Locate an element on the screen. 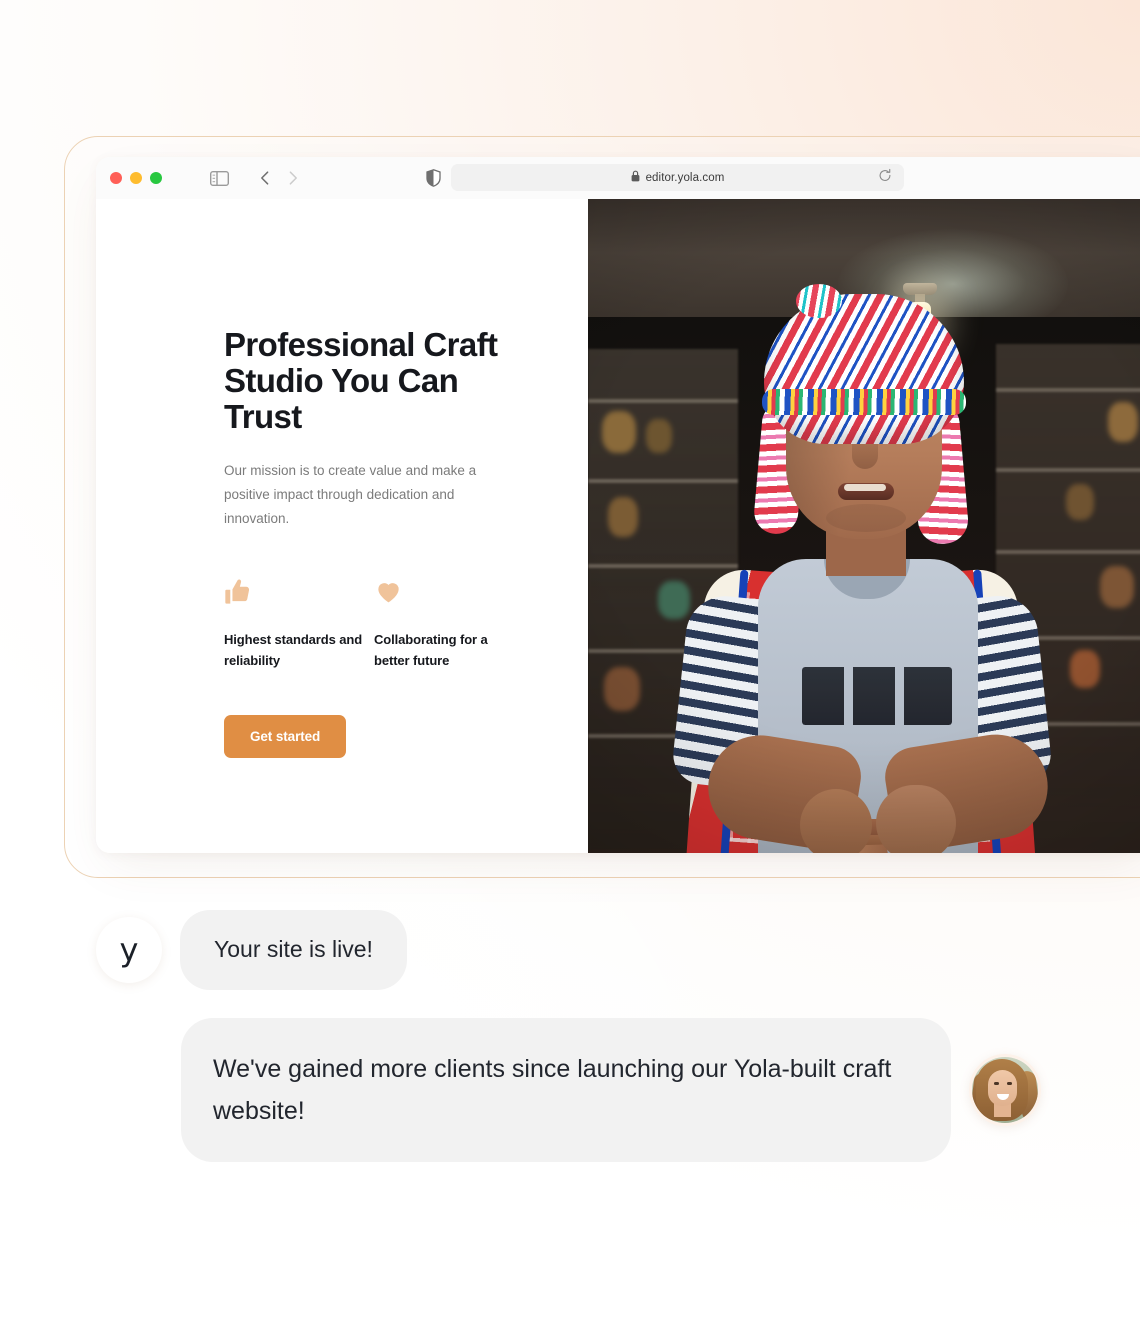 The height and width of the screenshot is (1320, 1140). url-text: editor.yola.com is located at coordinates (685, 177).